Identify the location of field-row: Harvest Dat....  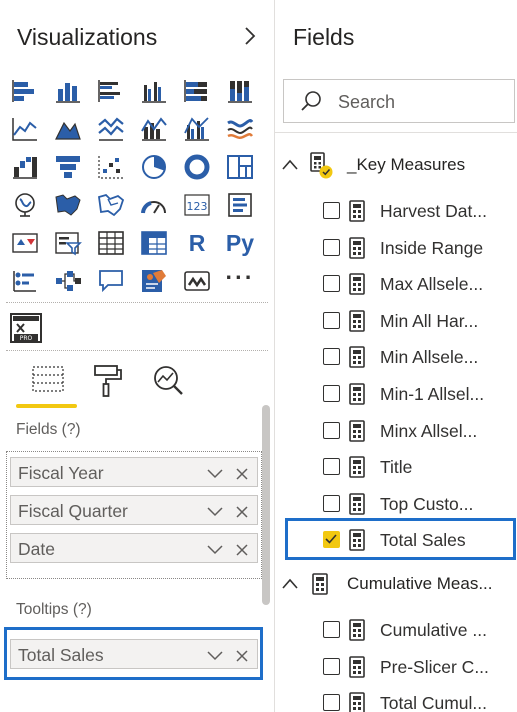
(396, 212).